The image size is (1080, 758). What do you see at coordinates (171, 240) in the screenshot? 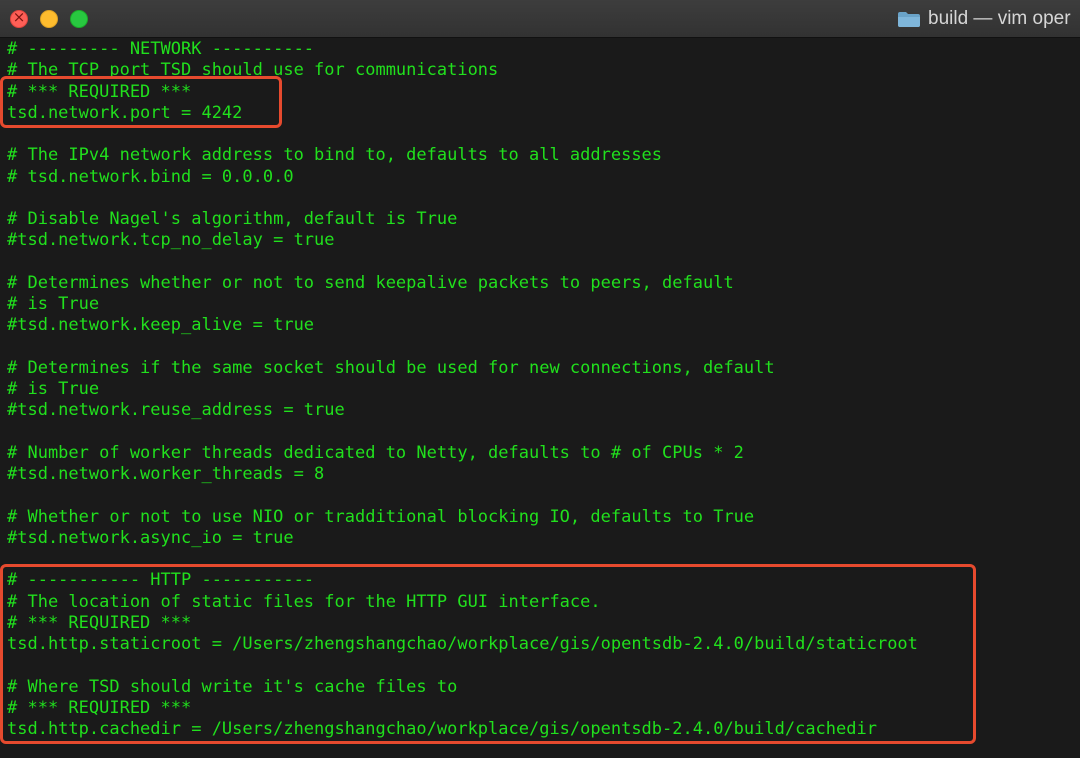
I see `code-line: #tsd.network.tcp_no_delay = true` at bounding box center [171, 240].